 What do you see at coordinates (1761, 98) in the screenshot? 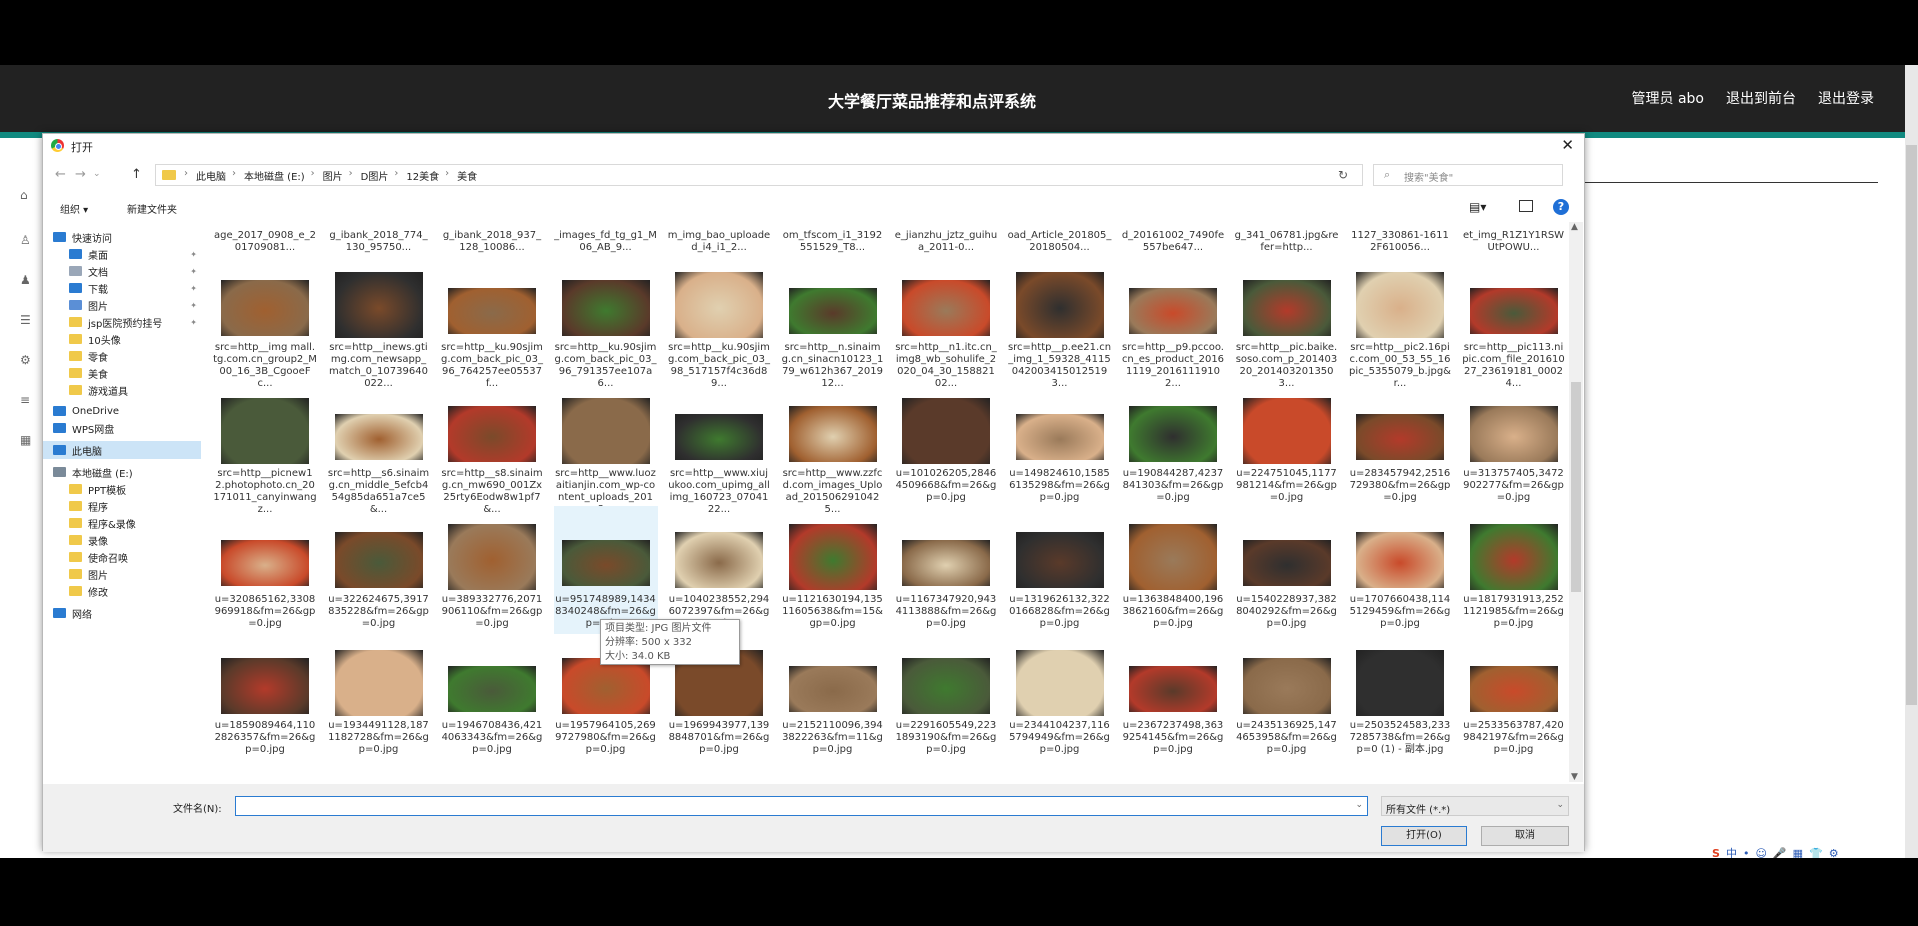
I see `back-to-frontend-link: 退出到前台` at bounding box center [1761, 98].